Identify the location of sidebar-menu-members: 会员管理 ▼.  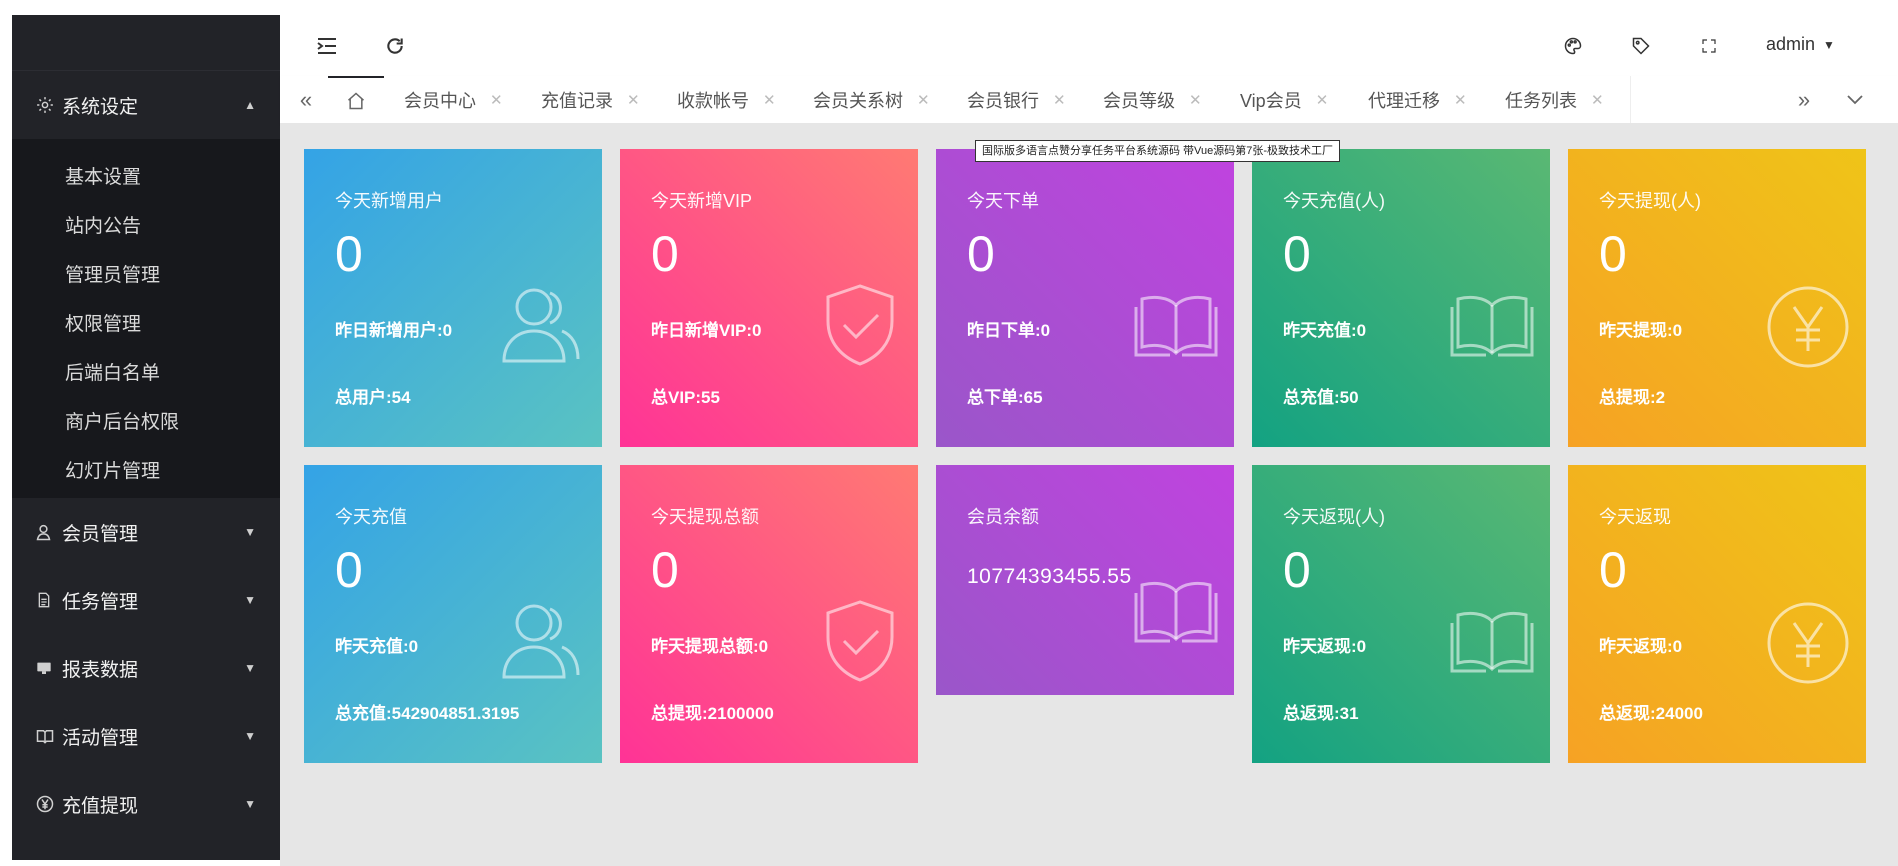
(146, 532).